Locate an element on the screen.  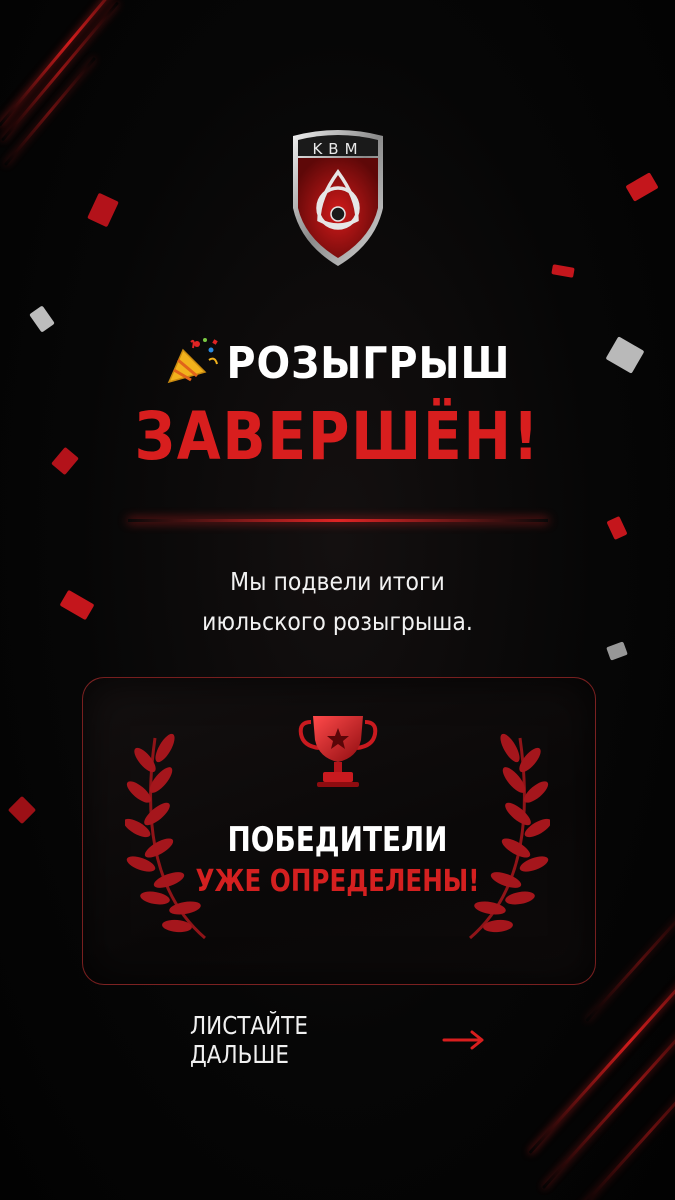
subtitle: Мы подвели итоги июльского розыгрыша. is located at coordinates (338, 602).